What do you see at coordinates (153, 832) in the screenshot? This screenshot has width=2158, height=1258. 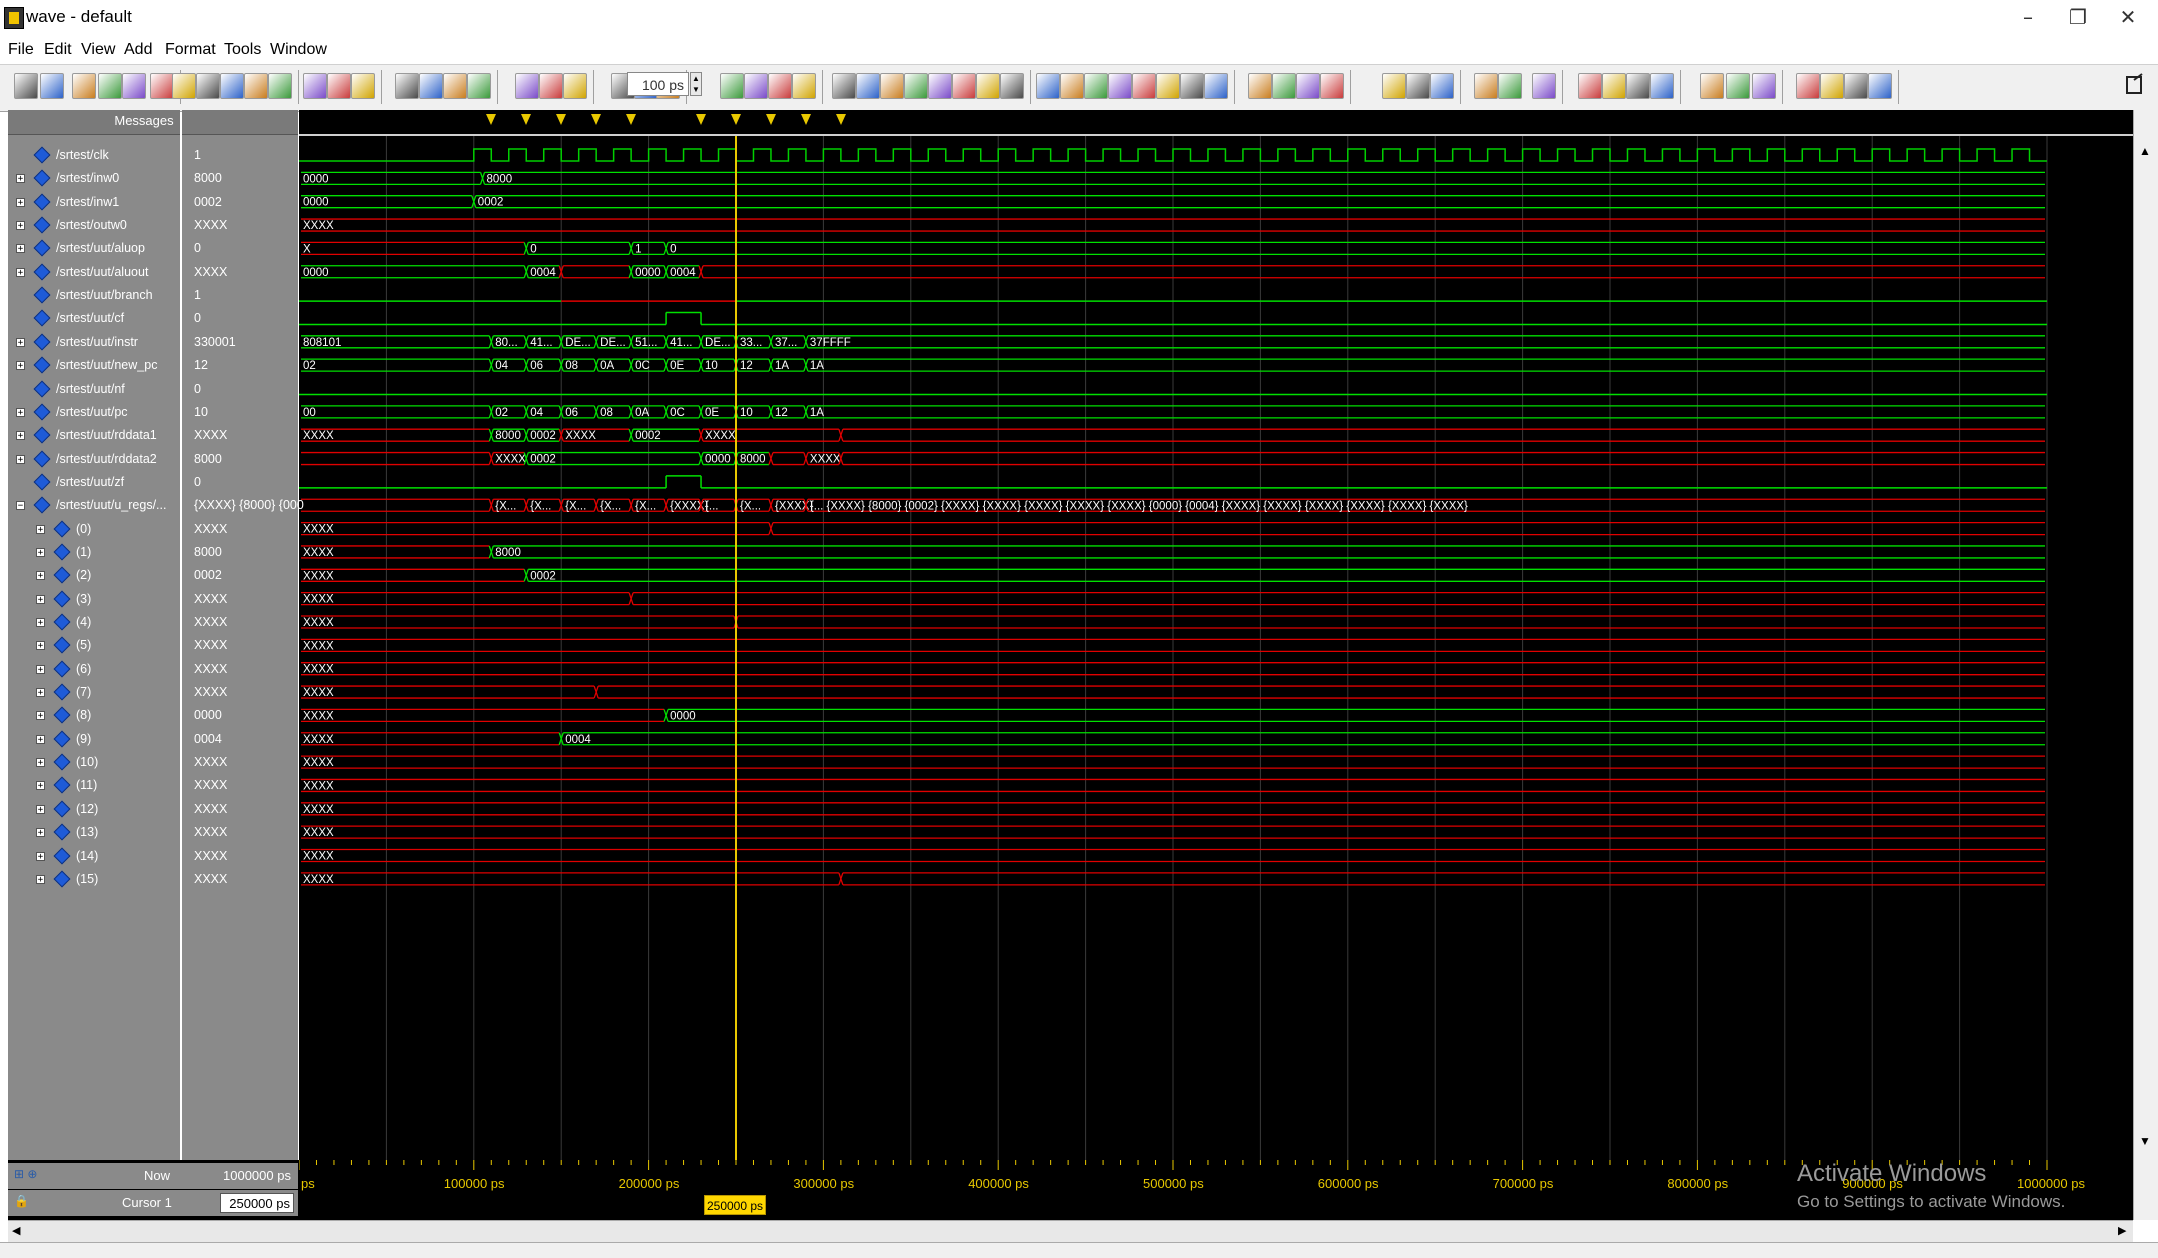 I see `signal-row: + (13) XXXX` at bounding box center [153, 832].